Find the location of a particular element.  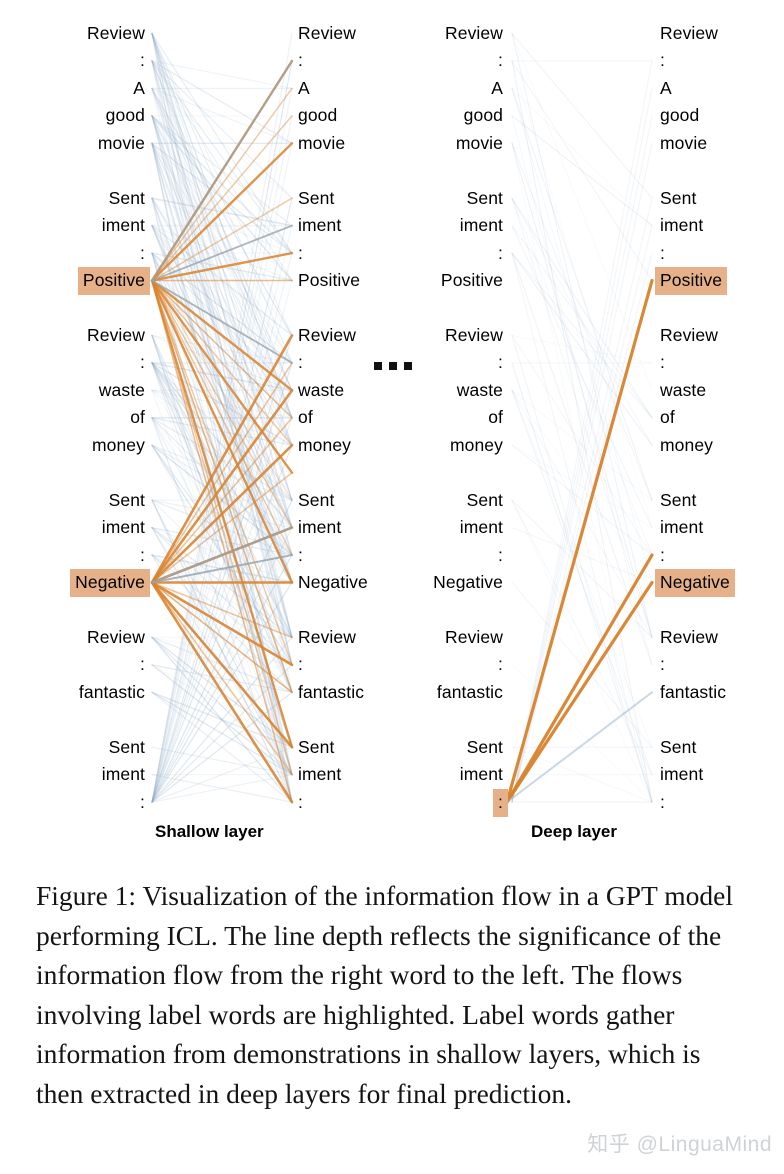

token-deep-left-22: Review is located at coordinates (474, 636).